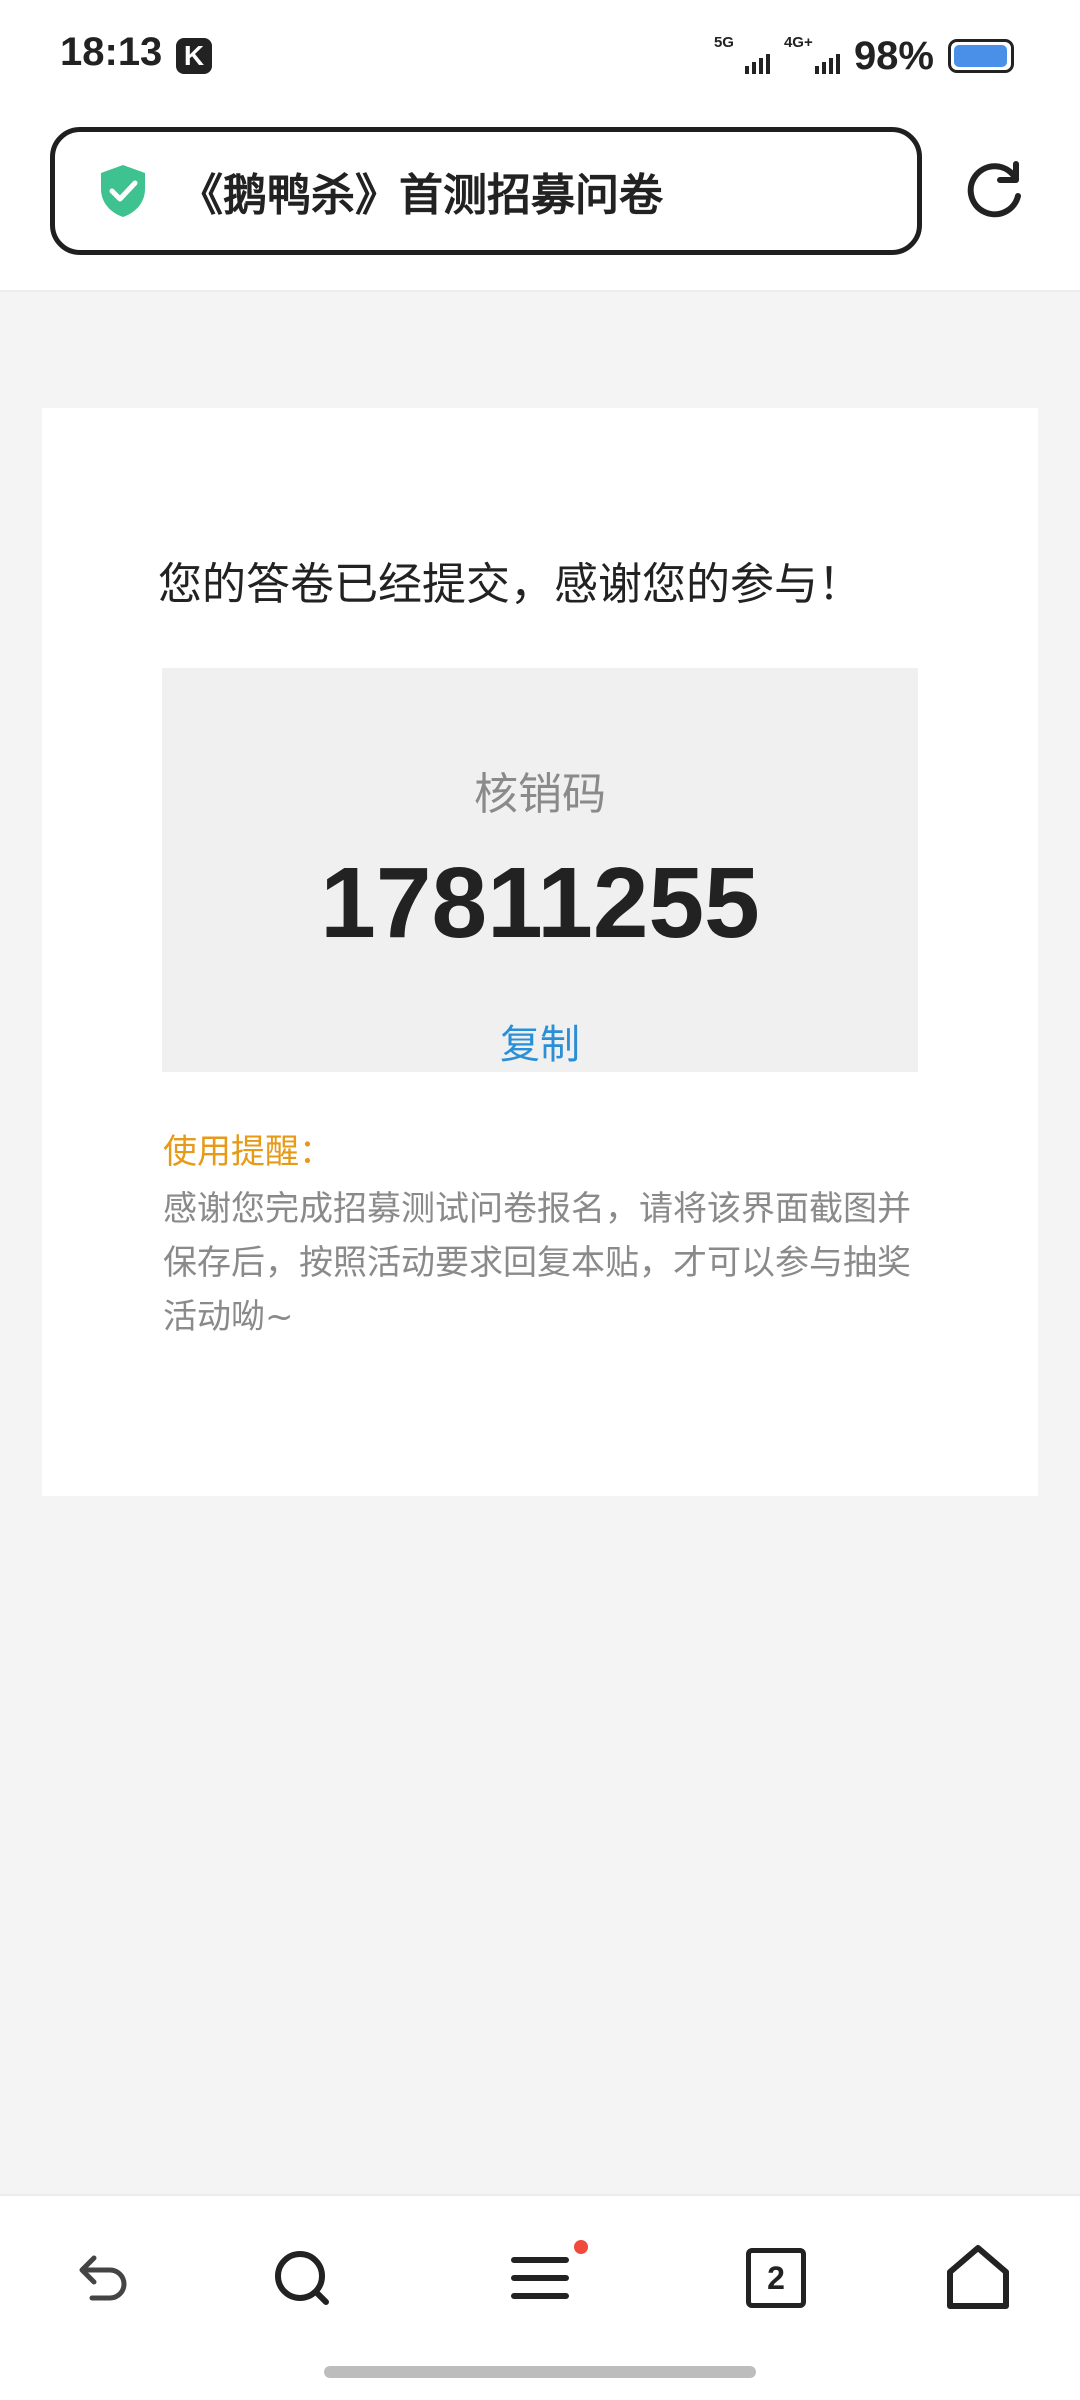  I want to click on menu-icon, so click(540, 2278).